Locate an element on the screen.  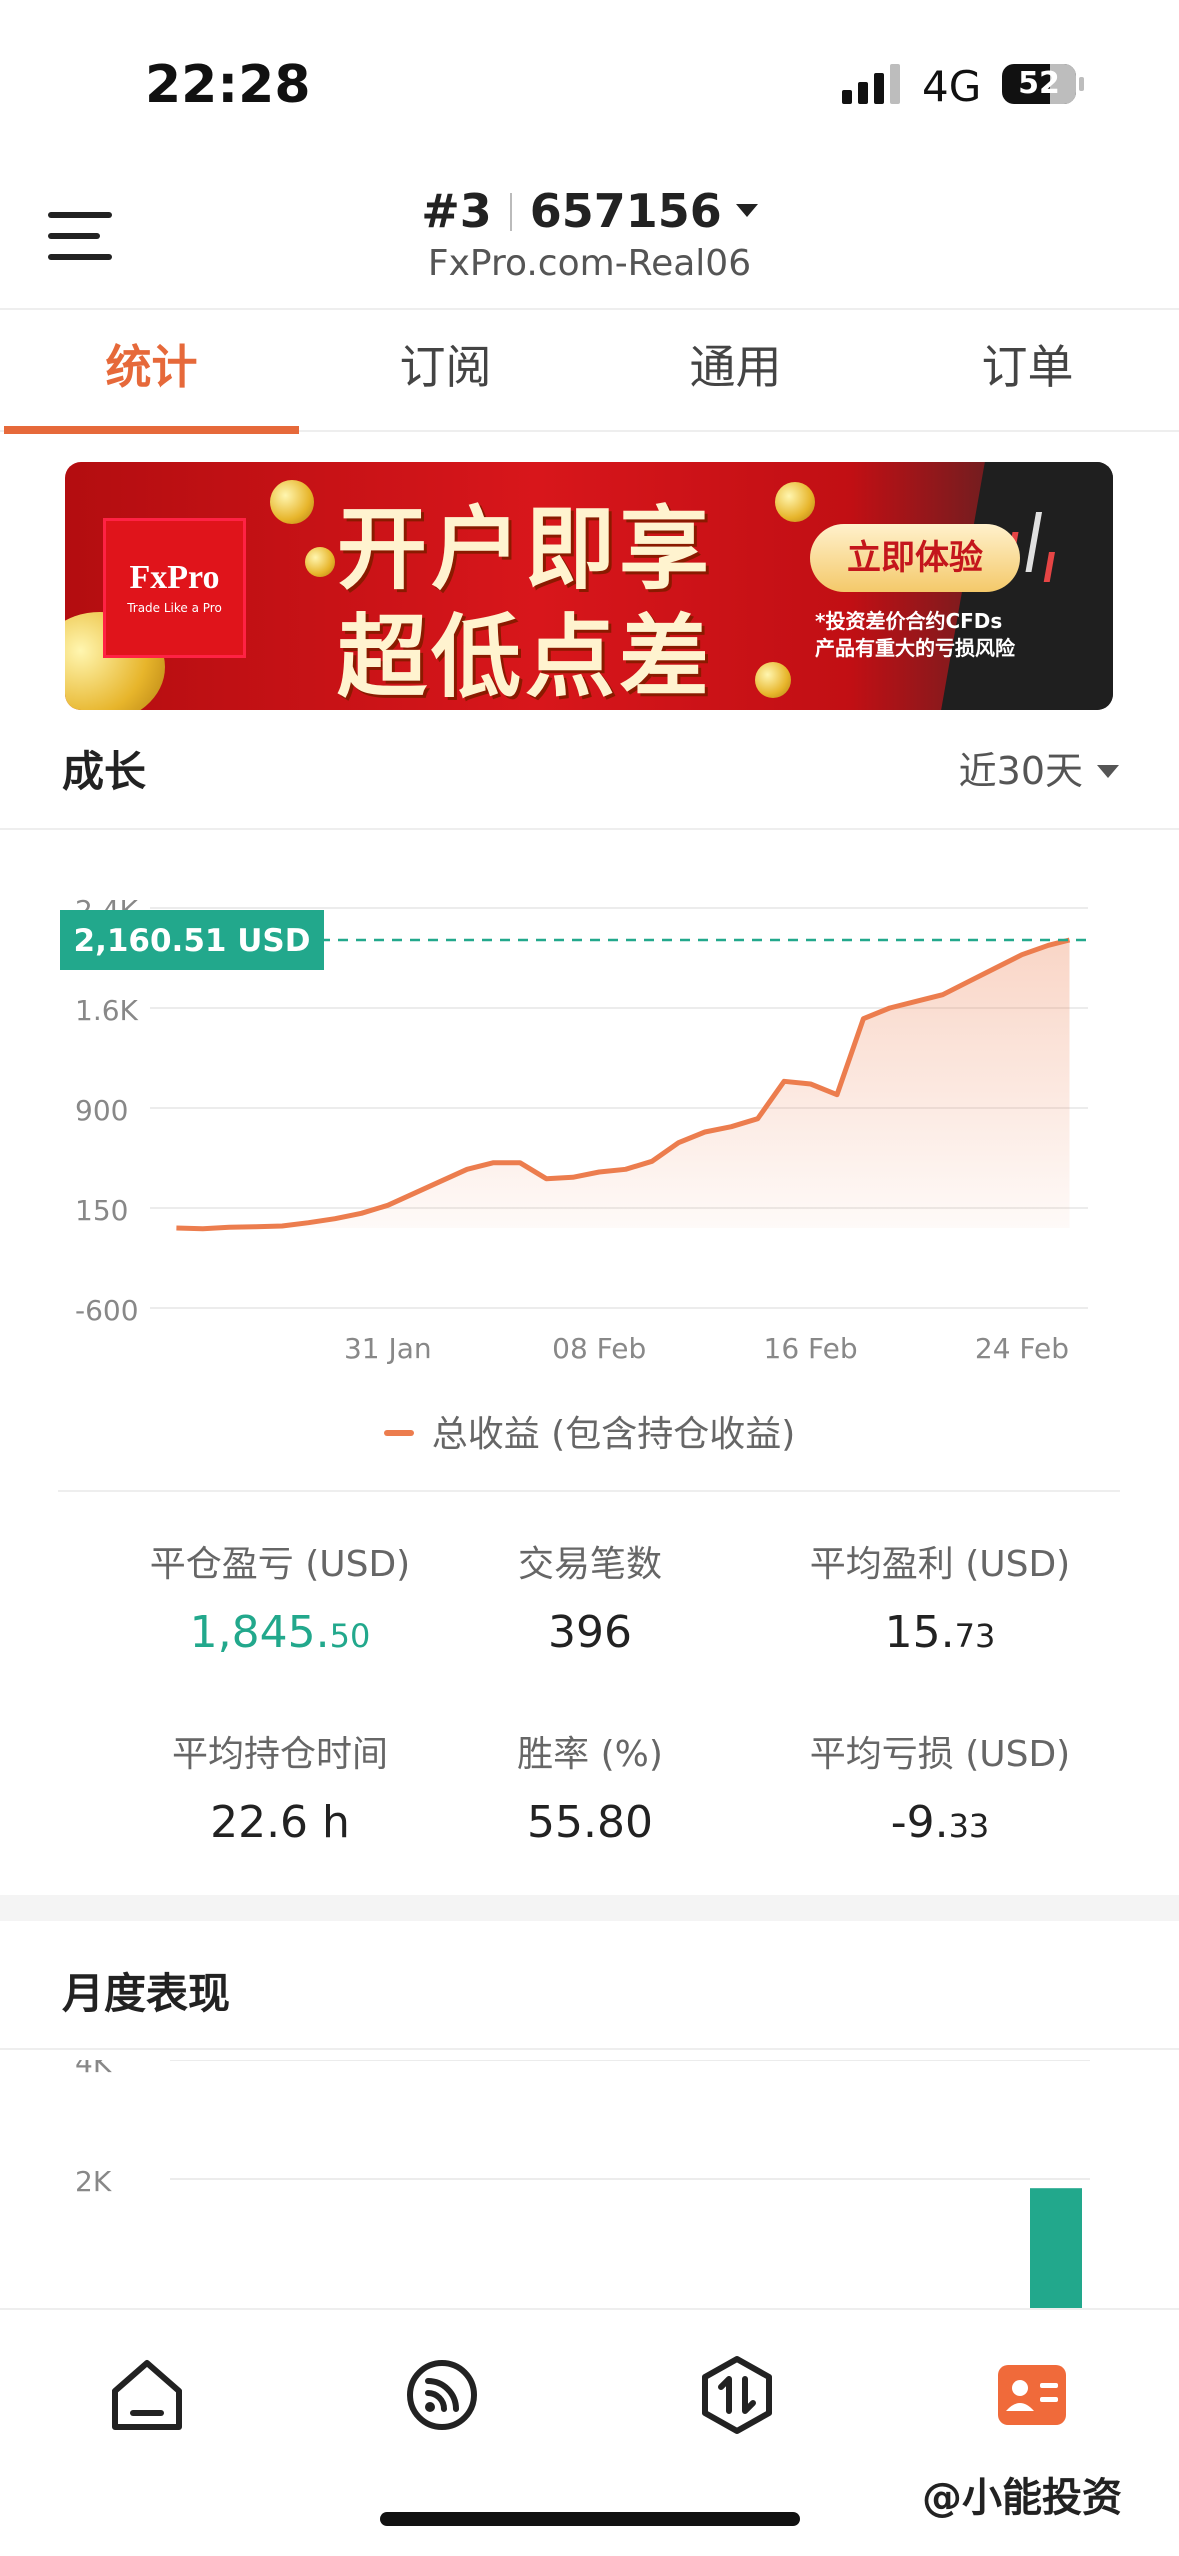
y-tick-label: 1.6K is located at coordinates (107, 1010).